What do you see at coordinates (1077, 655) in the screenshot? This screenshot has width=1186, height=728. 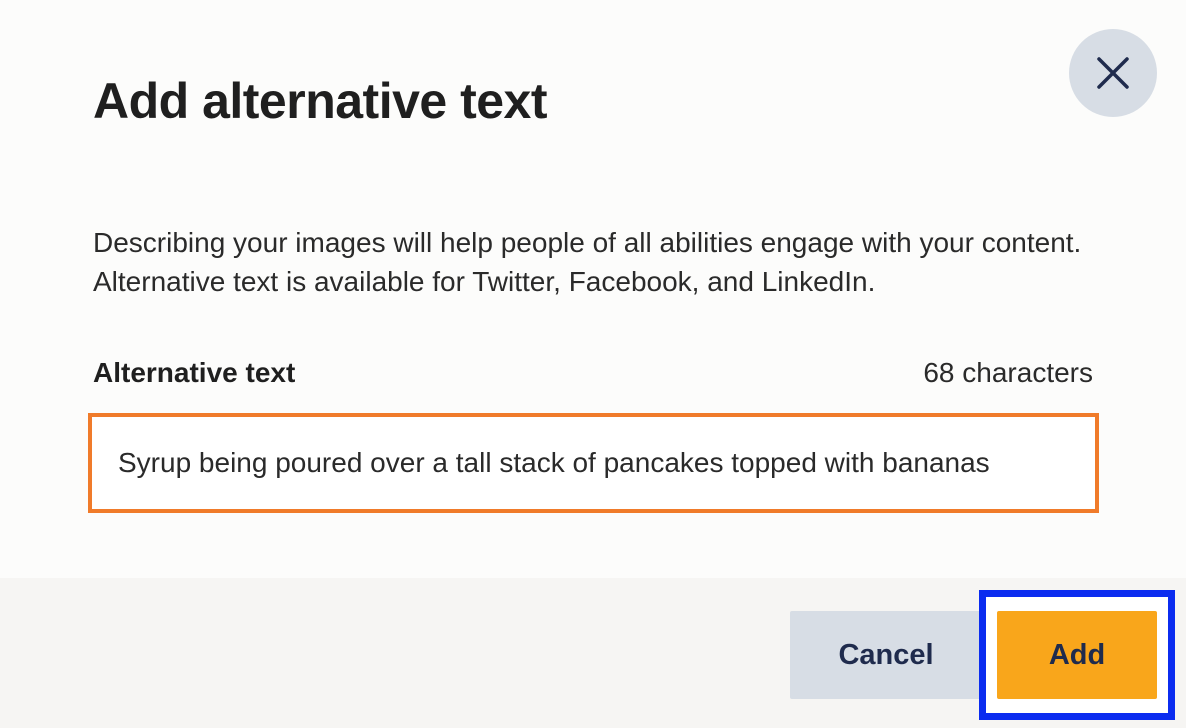 I see `add-button: Add` at bounding box center [1077, 655].